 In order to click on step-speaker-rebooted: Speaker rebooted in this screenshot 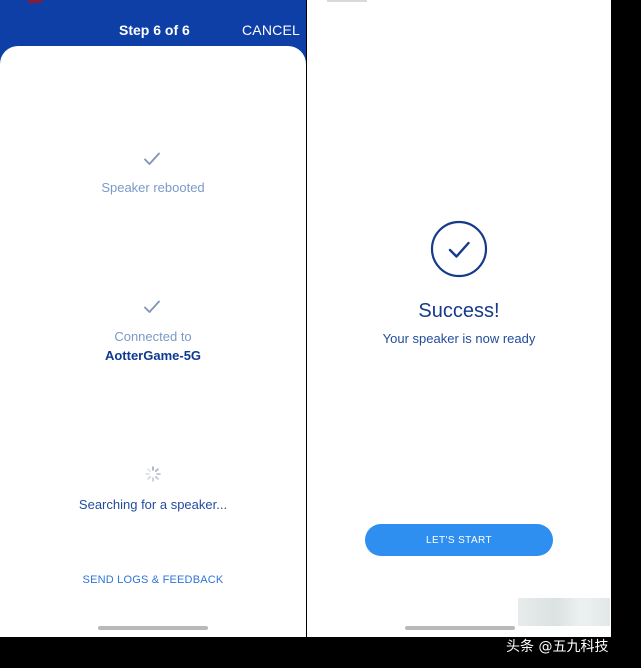, I will do `click(153, 187)`.